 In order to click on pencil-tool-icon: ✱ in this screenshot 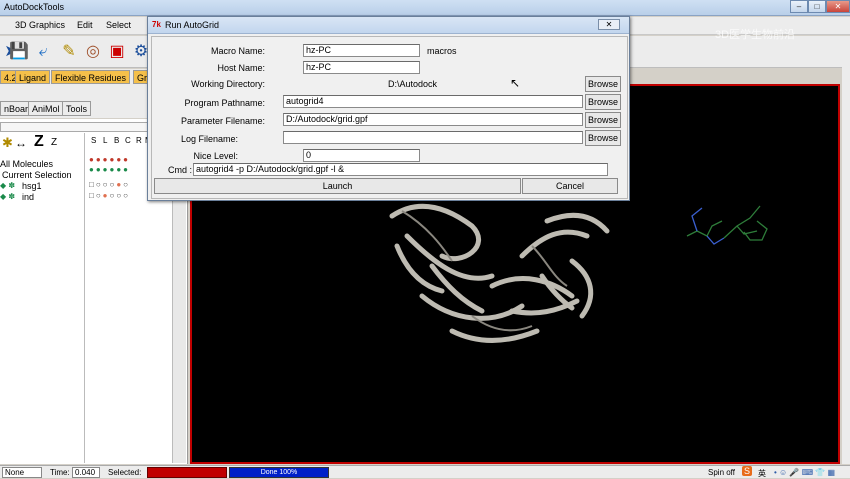, I will do `click(7, 143)`.